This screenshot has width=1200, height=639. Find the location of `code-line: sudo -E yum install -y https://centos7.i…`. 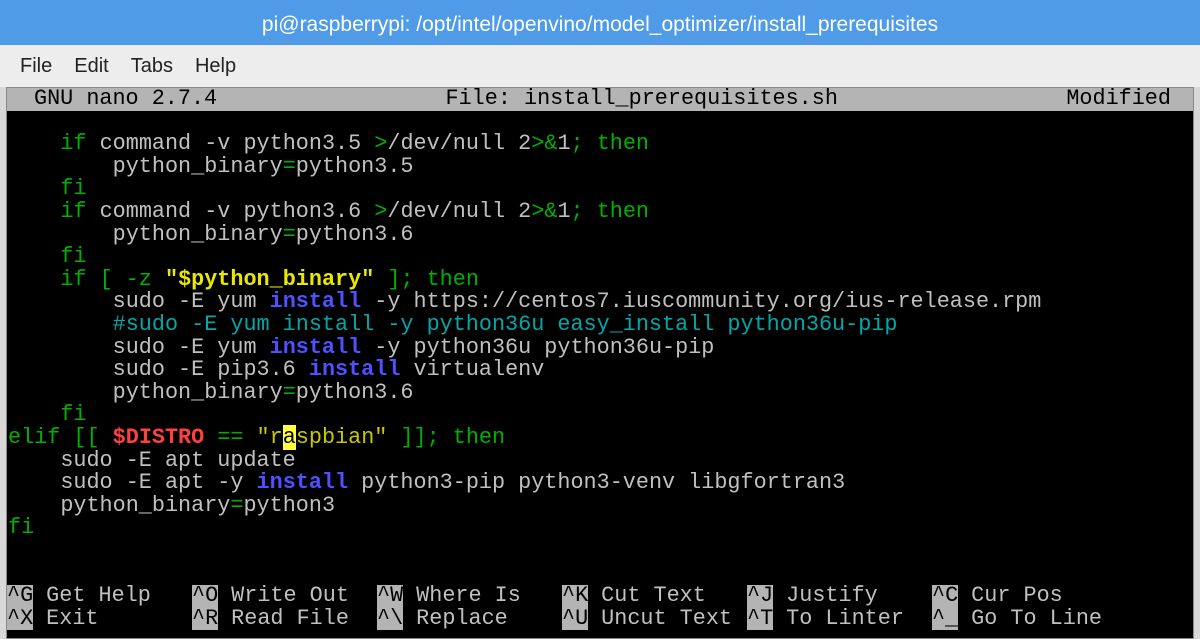

code-line: sudo -E yum install -y https://centos7.i… is located at coordinates (600, 302).